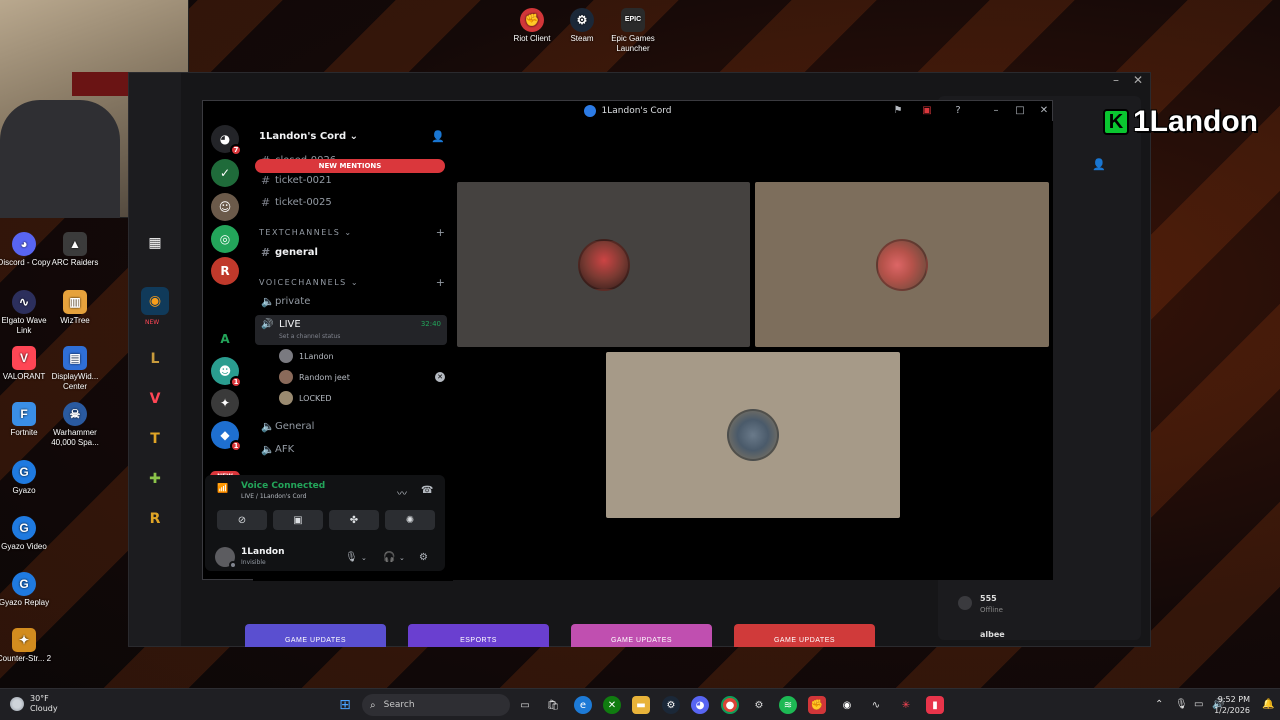 The height and width of the screenshot is (720, 1280). Describe the element at coordinates (1099, 164) in the screenshot. I see `add-friend-icon: 👤` at that location.